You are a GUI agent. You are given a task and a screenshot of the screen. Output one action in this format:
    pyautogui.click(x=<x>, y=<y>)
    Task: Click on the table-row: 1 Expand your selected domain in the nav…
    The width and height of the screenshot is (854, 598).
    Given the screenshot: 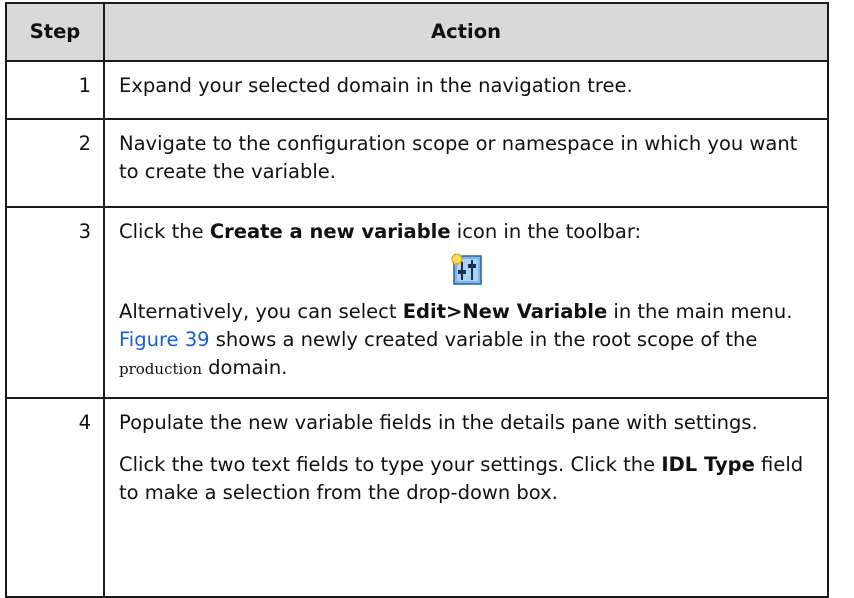 What is the action you would take?
    pyautogui.click(x=417, y=90)
    